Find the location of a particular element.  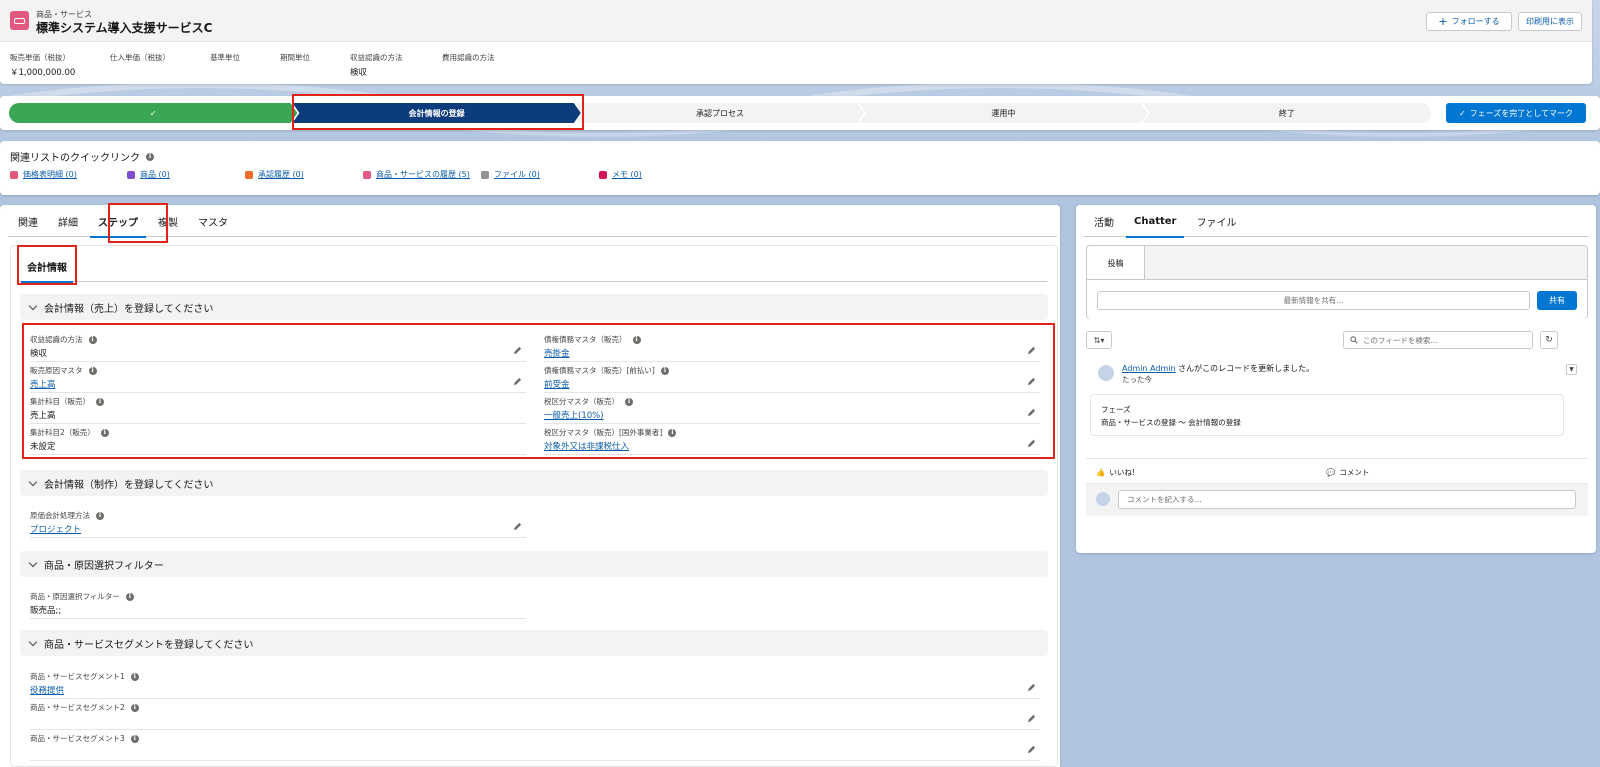

feed-timestamp: たった今 is located at coordinates (1137, 379).